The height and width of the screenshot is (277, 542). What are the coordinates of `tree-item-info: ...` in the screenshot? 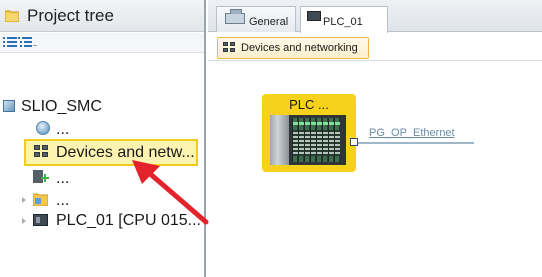 It's located at (102, 130).